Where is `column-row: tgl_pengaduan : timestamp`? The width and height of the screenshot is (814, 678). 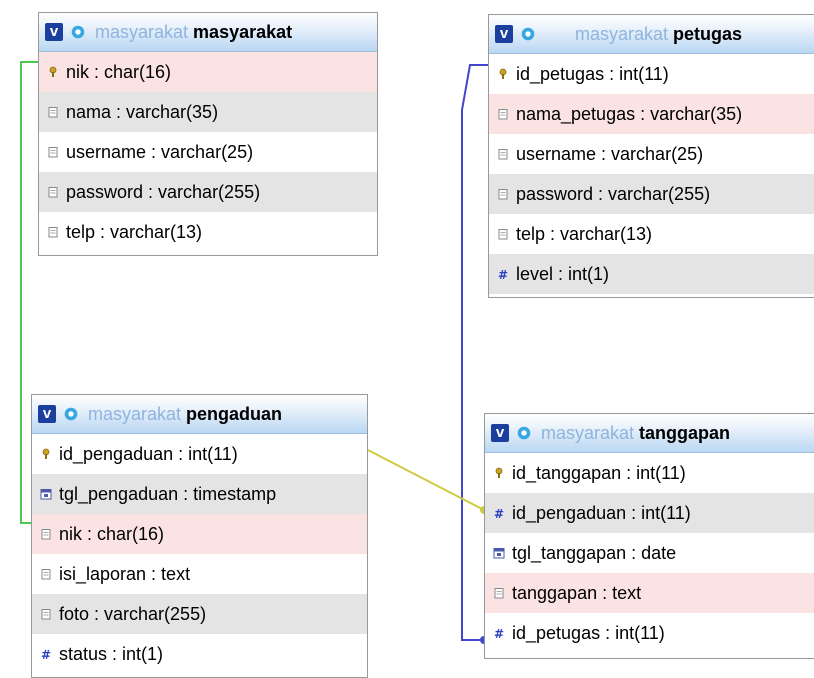 column-row: tgl_pengaduan : timestamp is located at coordinates (199, 494).